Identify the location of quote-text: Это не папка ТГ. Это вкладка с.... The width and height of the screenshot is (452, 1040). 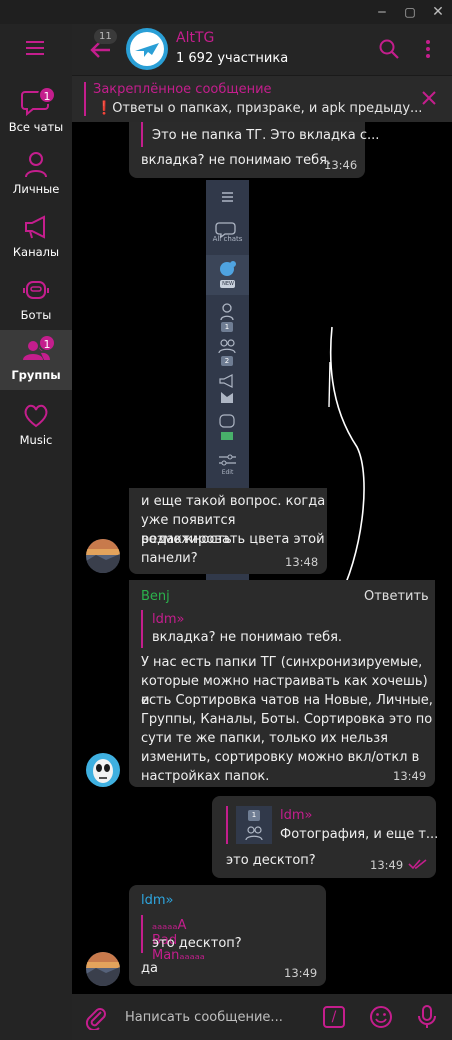
(266, 135).